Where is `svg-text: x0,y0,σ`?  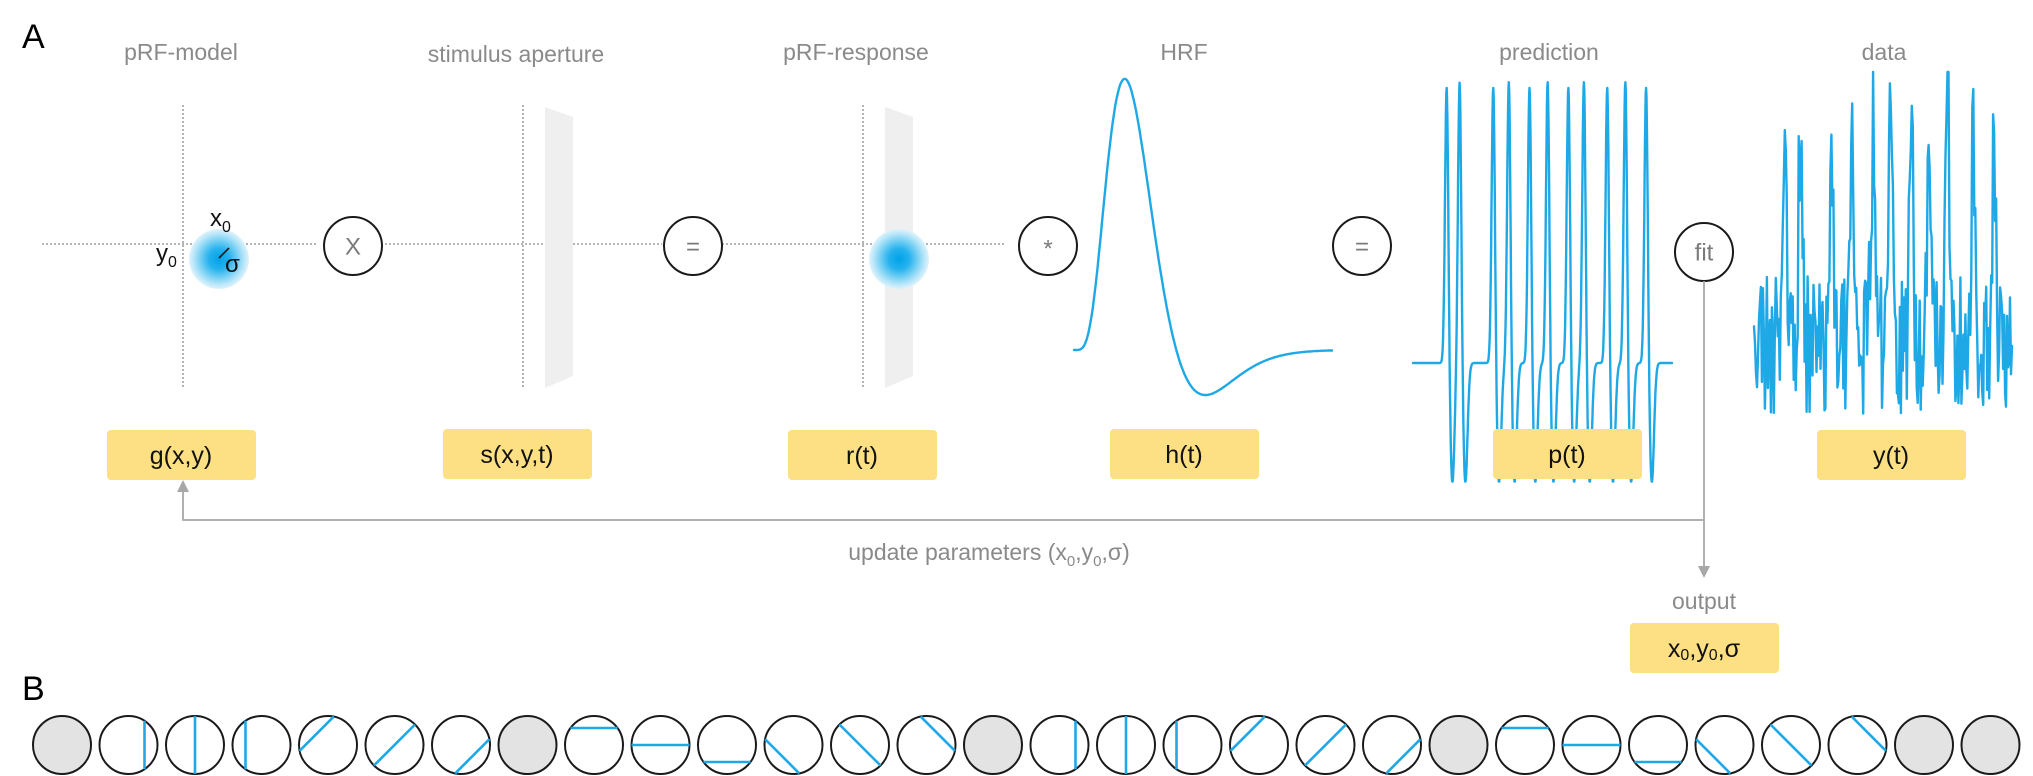
svg-text: x0,y0,σ is located at coordinates (1704, 649).